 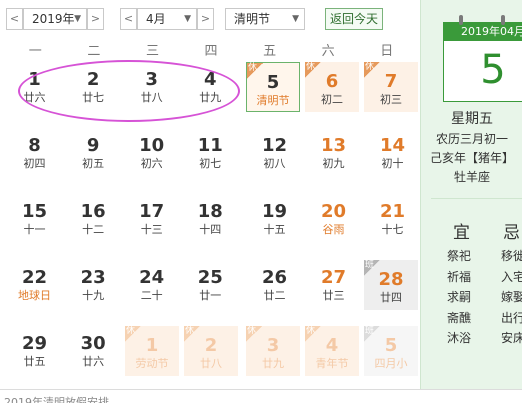 What do you see at coordinates (459, 338) in the screenshot?
I see `yi-item: 沐浴` at bounding box center [459, 338].